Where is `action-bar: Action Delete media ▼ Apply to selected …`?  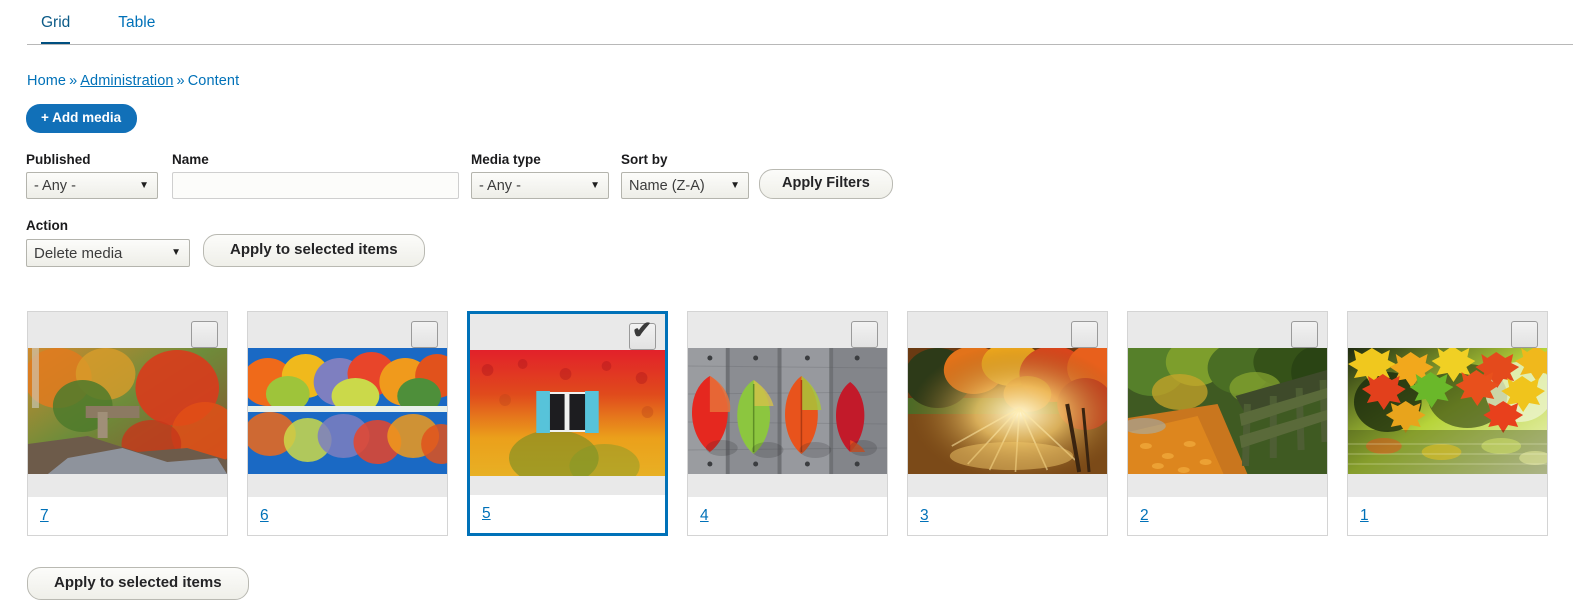 action-bar: Action Delete media ▼ Apply to selected … is located at coordinates (799, 243).